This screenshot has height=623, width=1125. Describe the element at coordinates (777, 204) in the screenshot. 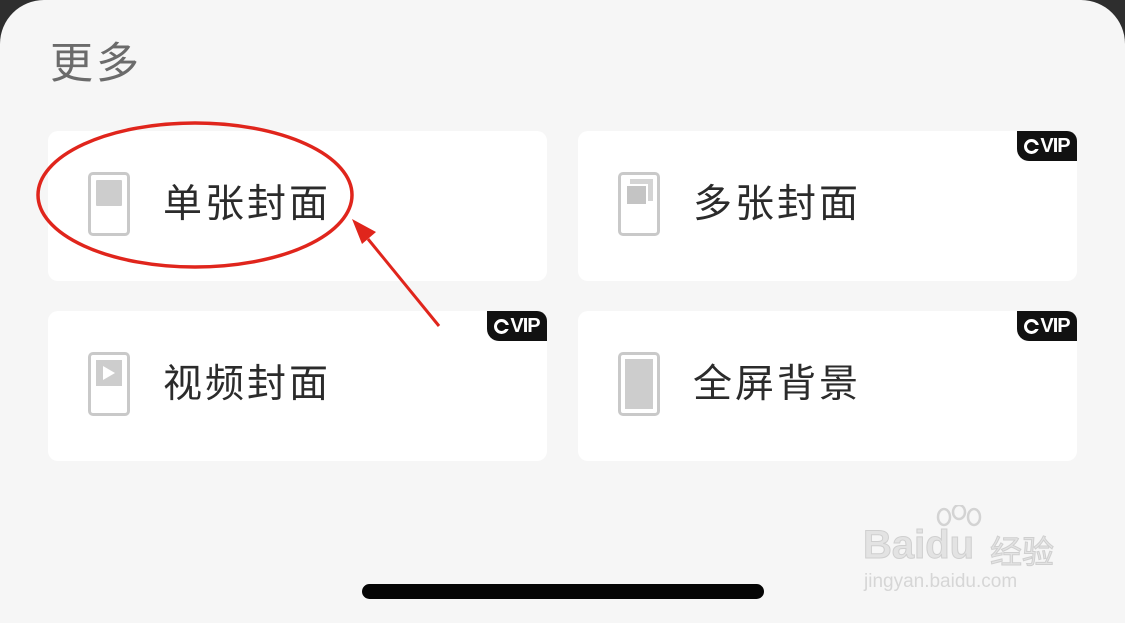

I see `multi-cover-label: 多张封面` at that location.